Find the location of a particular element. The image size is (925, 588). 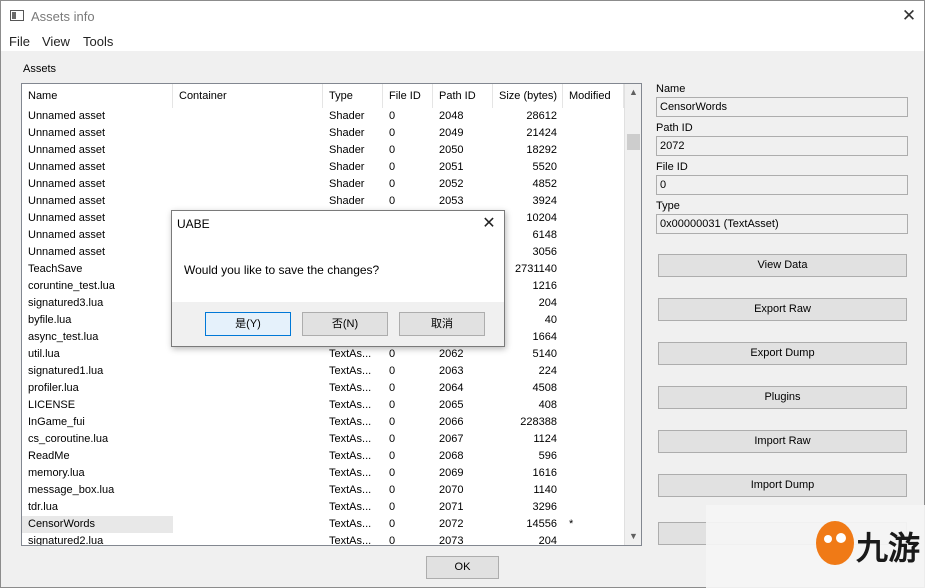

cell-path-id: 2071 is located at coordinates (451, 507).